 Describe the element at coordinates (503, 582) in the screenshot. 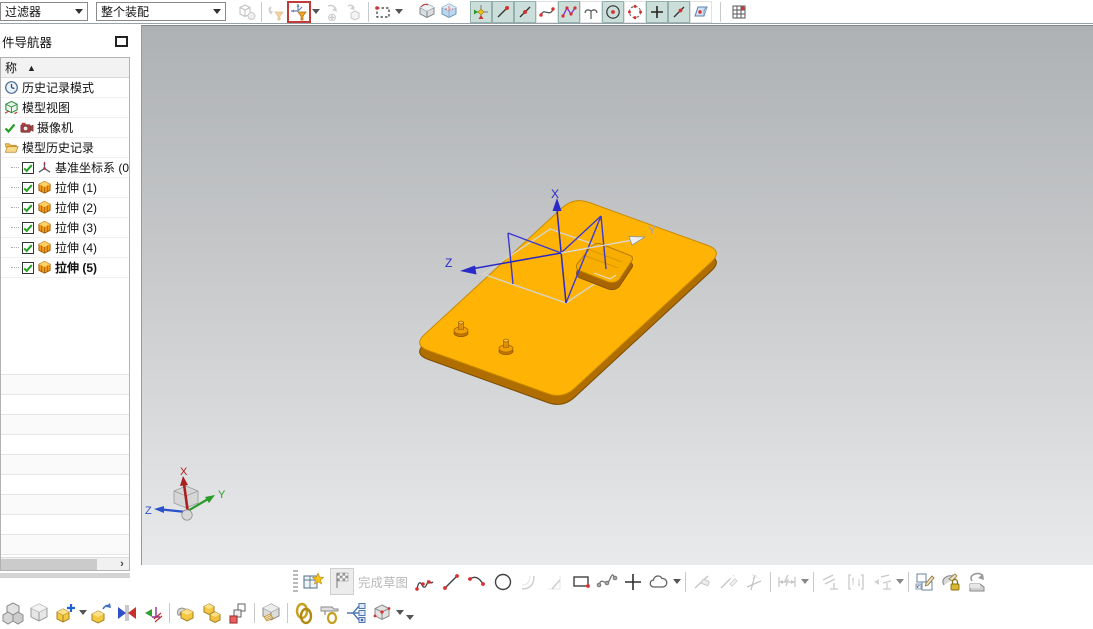

I see `circle-icon` at that location.